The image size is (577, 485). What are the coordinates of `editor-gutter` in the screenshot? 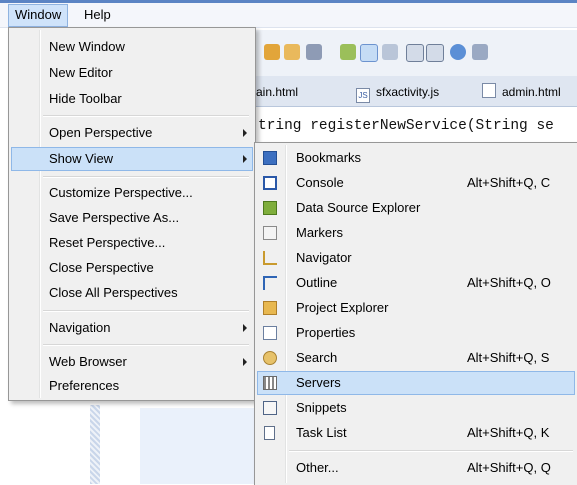 It's located at (95, 444).